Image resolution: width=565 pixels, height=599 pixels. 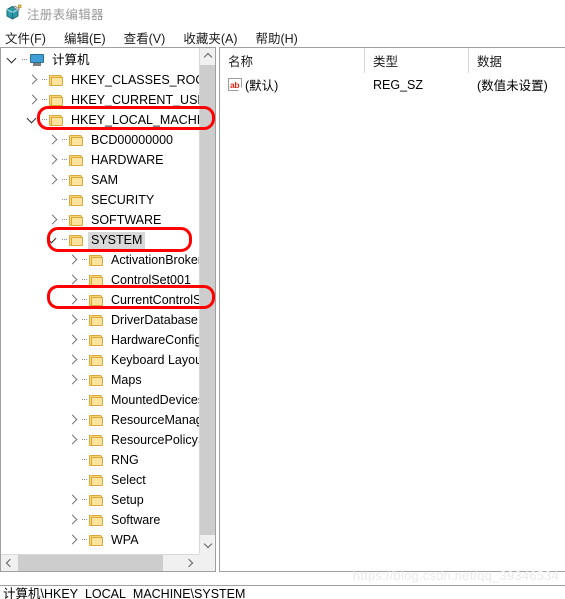 I want to click on tree-item: ControlSet001, so click(x=100, y=280).